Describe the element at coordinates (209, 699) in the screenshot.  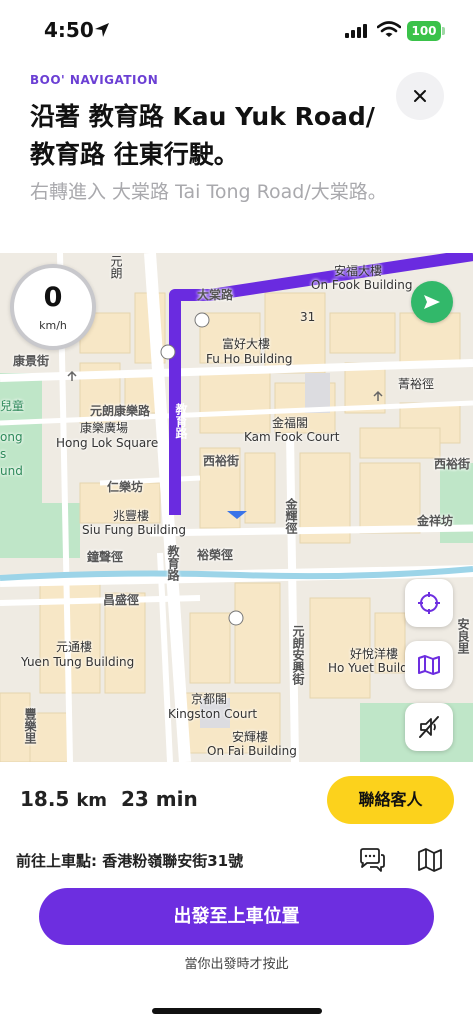
I see `map-label: 京都閣` at that location.